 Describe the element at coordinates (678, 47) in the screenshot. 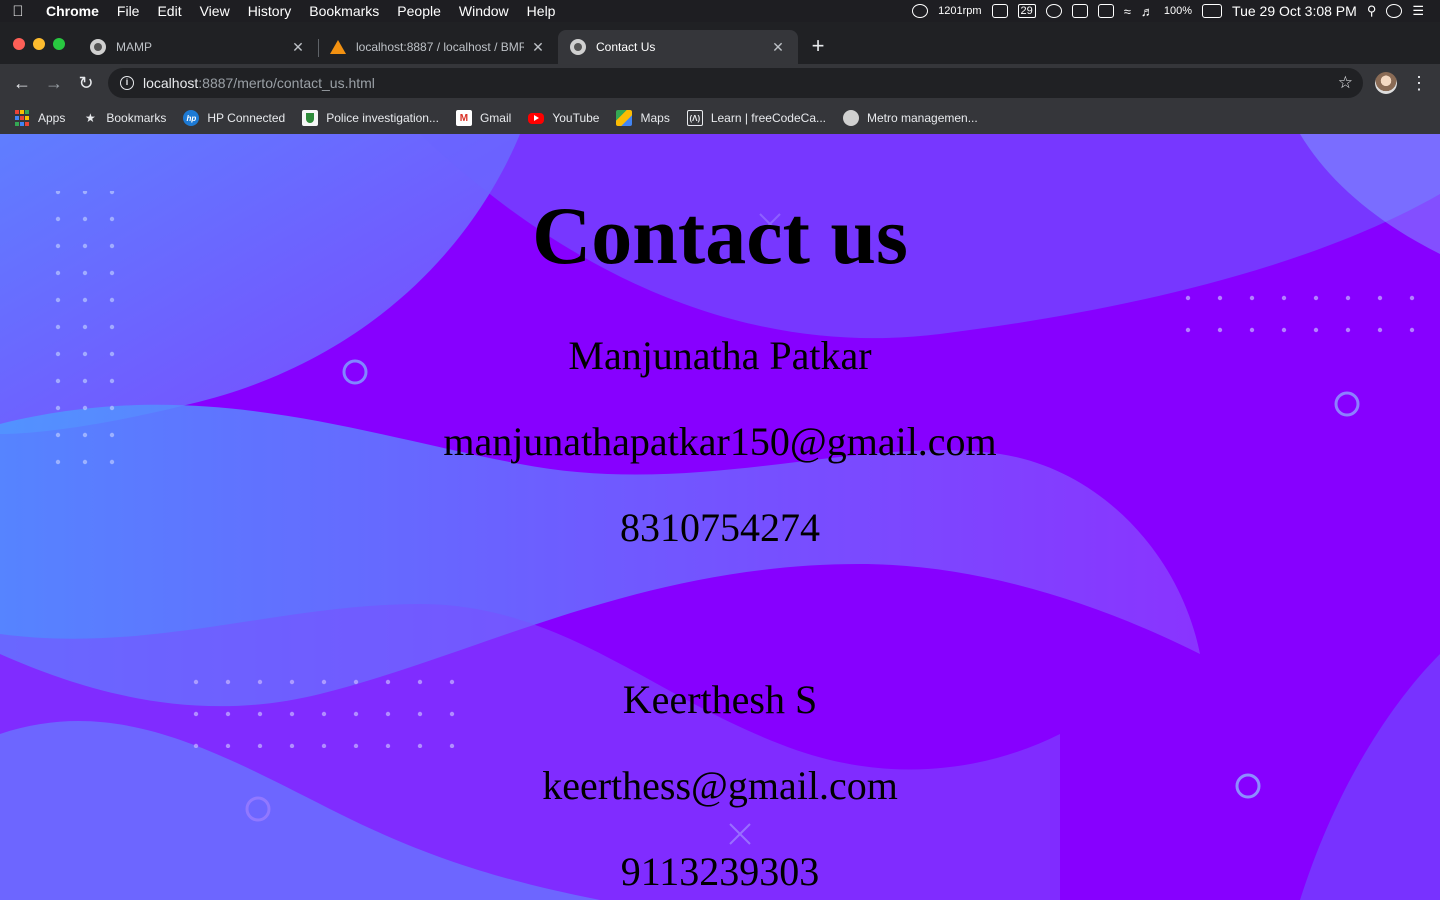

I see `tab-contact-us: Contact Us ✕` at that location.